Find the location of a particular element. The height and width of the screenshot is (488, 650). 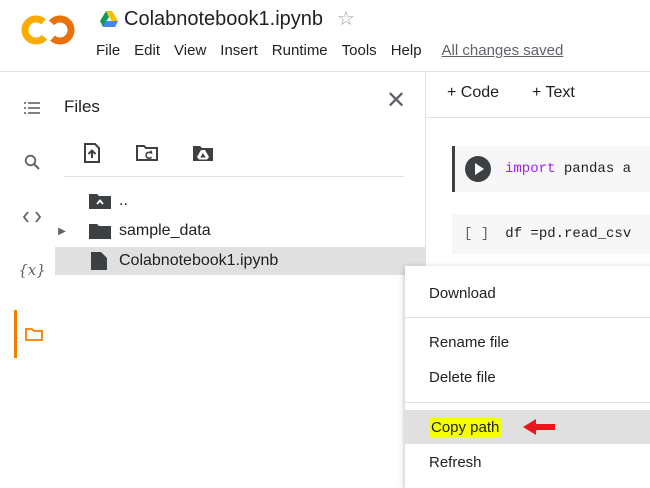

toc-icon is located at coordinates (32, 108).